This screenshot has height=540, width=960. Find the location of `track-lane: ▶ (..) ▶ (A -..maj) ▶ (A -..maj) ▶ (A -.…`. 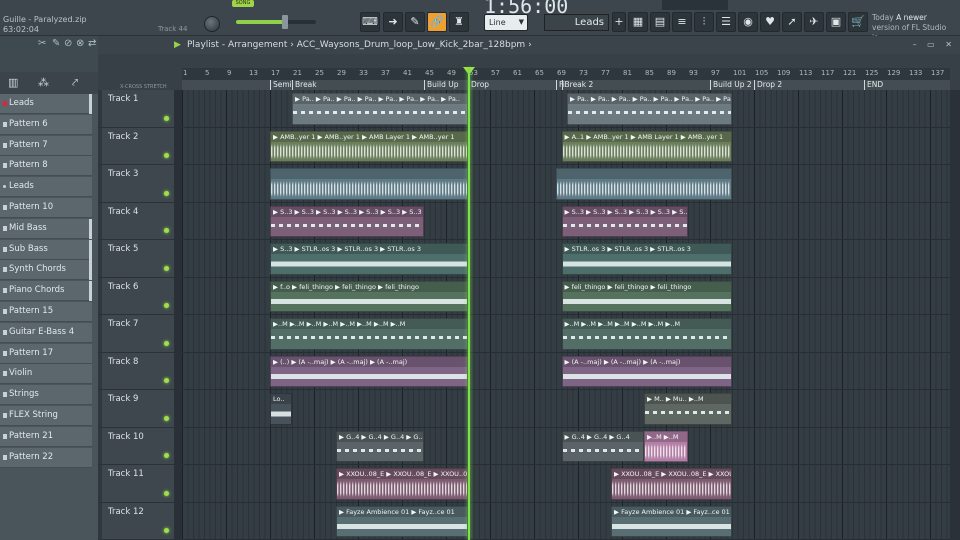

track-lane: ▶ (..) ▶ (A -..maj) ▶ (A -..maj) ▶ (A -.… is located at coordinates (566, 371).